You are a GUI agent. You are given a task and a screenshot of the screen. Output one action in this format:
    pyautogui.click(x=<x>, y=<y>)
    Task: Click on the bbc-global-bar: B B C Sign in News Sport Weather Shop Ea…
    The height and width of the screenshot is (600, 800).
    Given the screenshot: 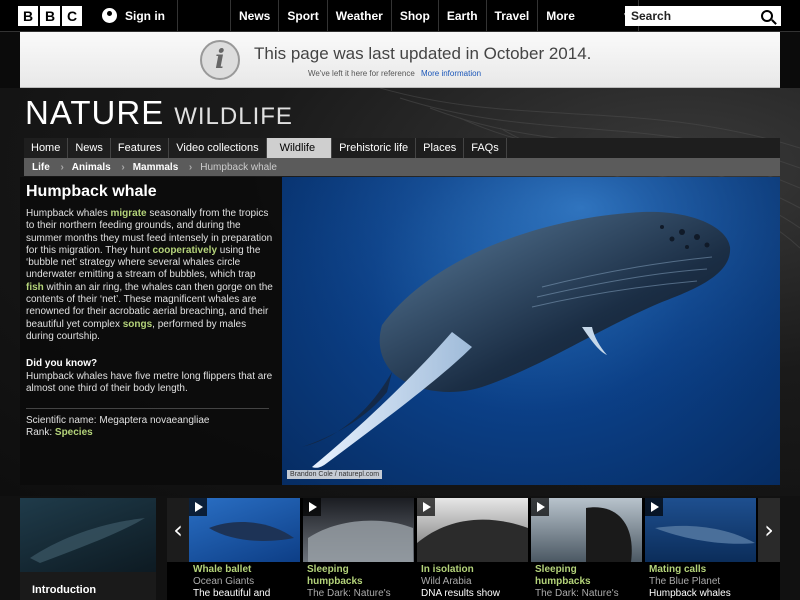 What is the action you would take?
    pyautogui.click(x=400, y=16)
    